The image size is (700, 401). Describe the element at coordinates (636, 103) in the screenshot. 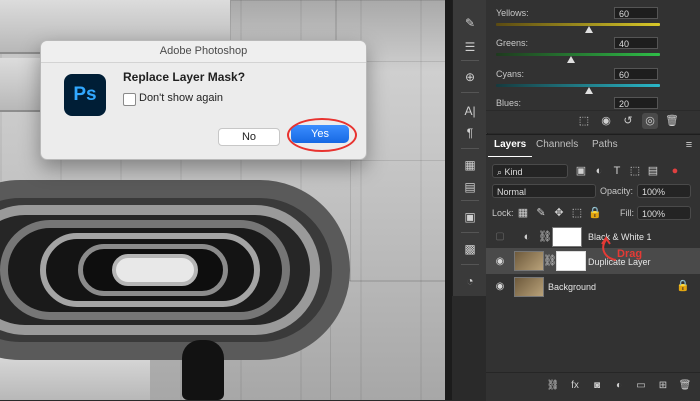

I see `blues-value: 20` at that location.